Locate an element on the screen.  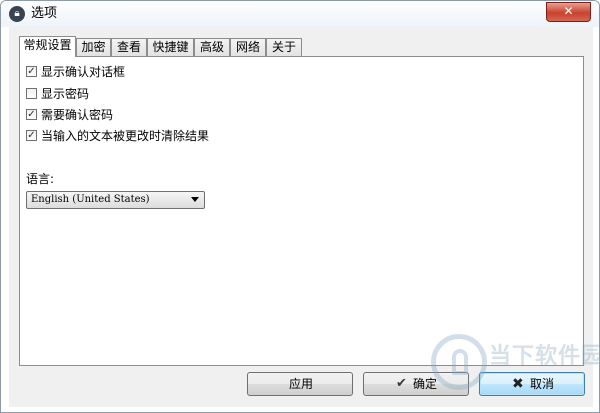
language-select: English (United States) is located at coordinates (115, 200).